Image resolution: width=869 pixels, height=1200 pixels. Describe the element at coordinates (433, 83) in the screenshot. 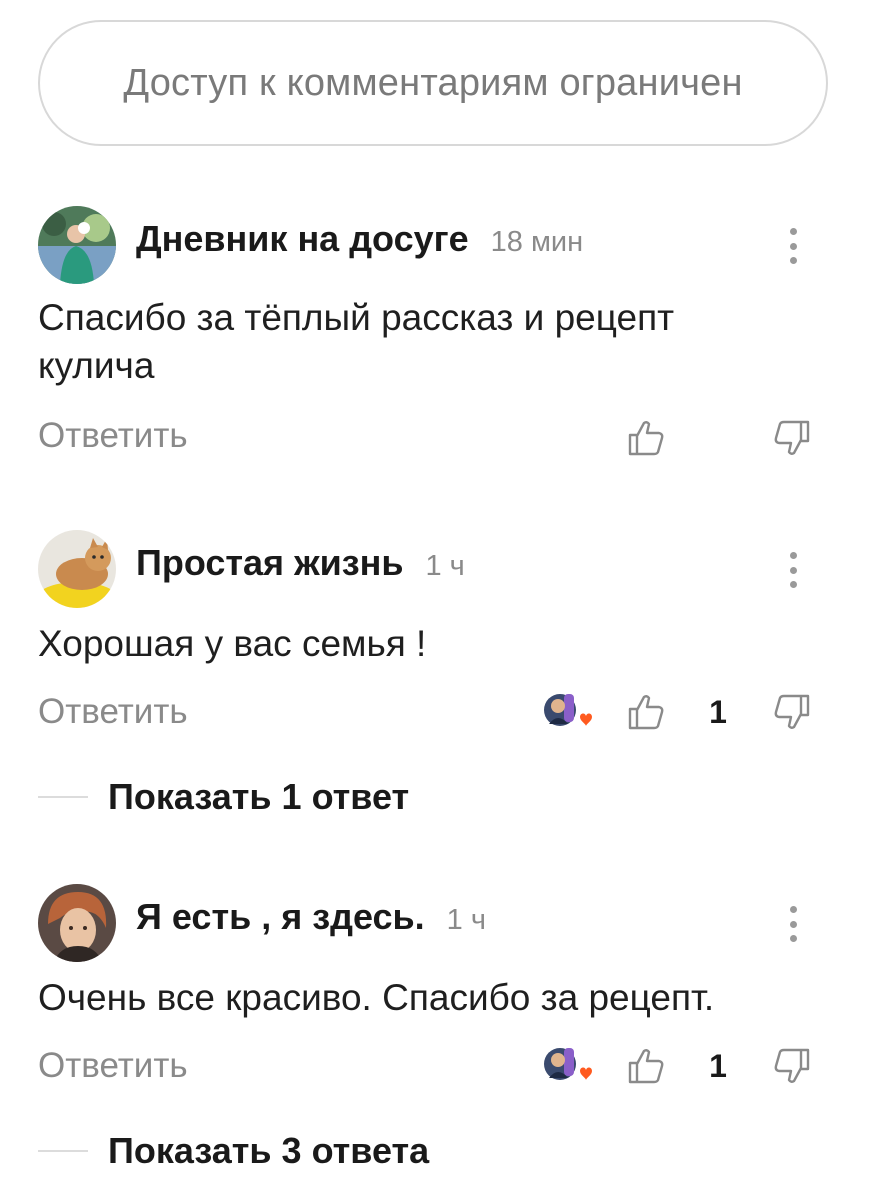

I see `comments-restricted-notice: Доступ к комментариям ограничен` at that location.